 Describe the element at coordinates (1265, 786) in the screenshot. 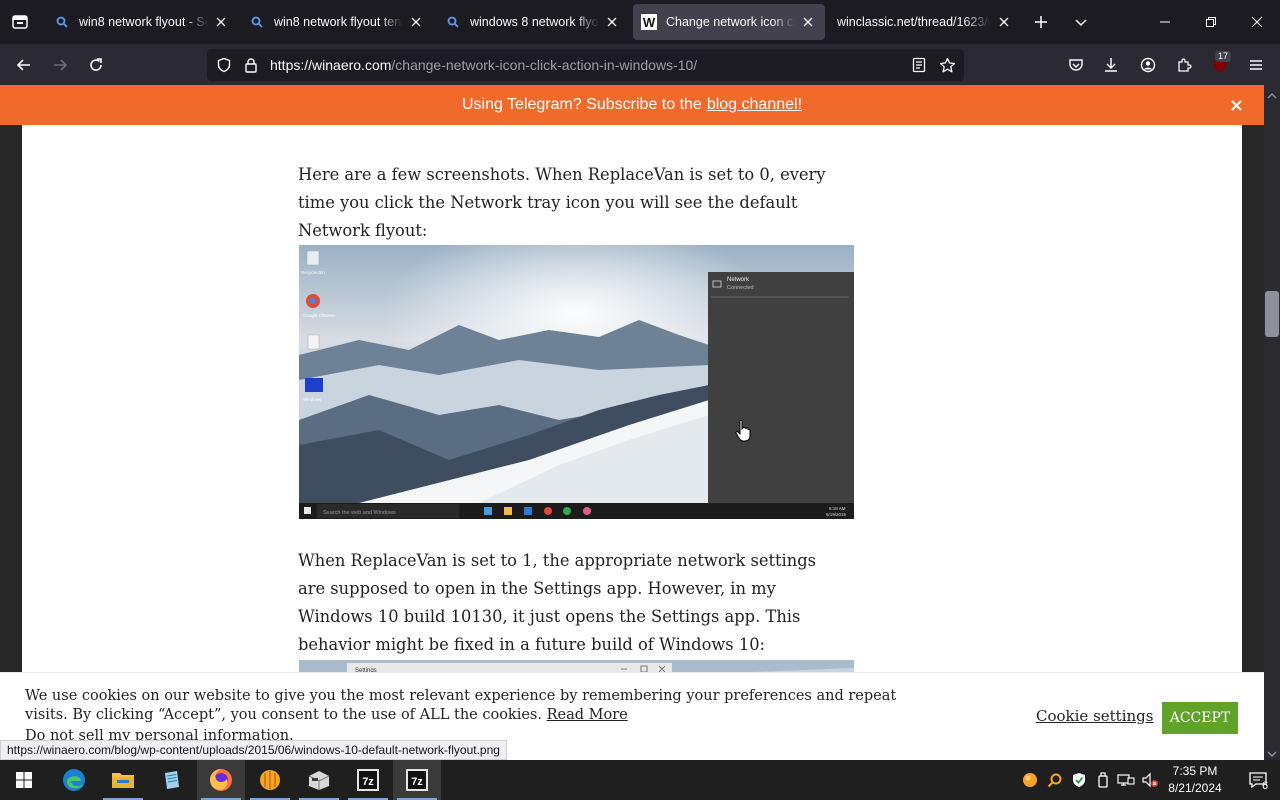

I see `notification-count: 6` at that location.